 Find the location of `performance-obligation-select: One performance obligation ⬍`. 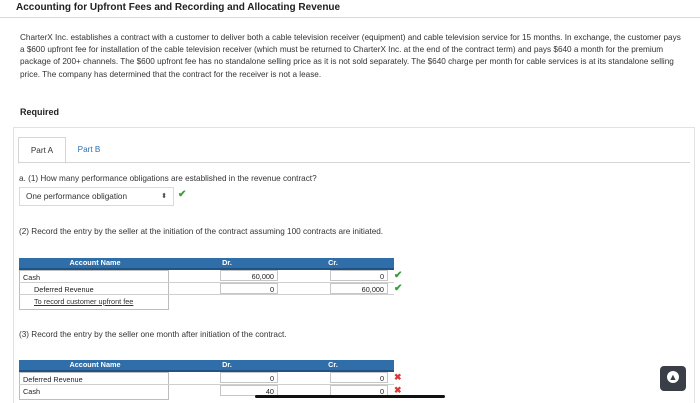

performance-obligation-select: One performance obligation ⬍ is located at coordinates (96, 196).